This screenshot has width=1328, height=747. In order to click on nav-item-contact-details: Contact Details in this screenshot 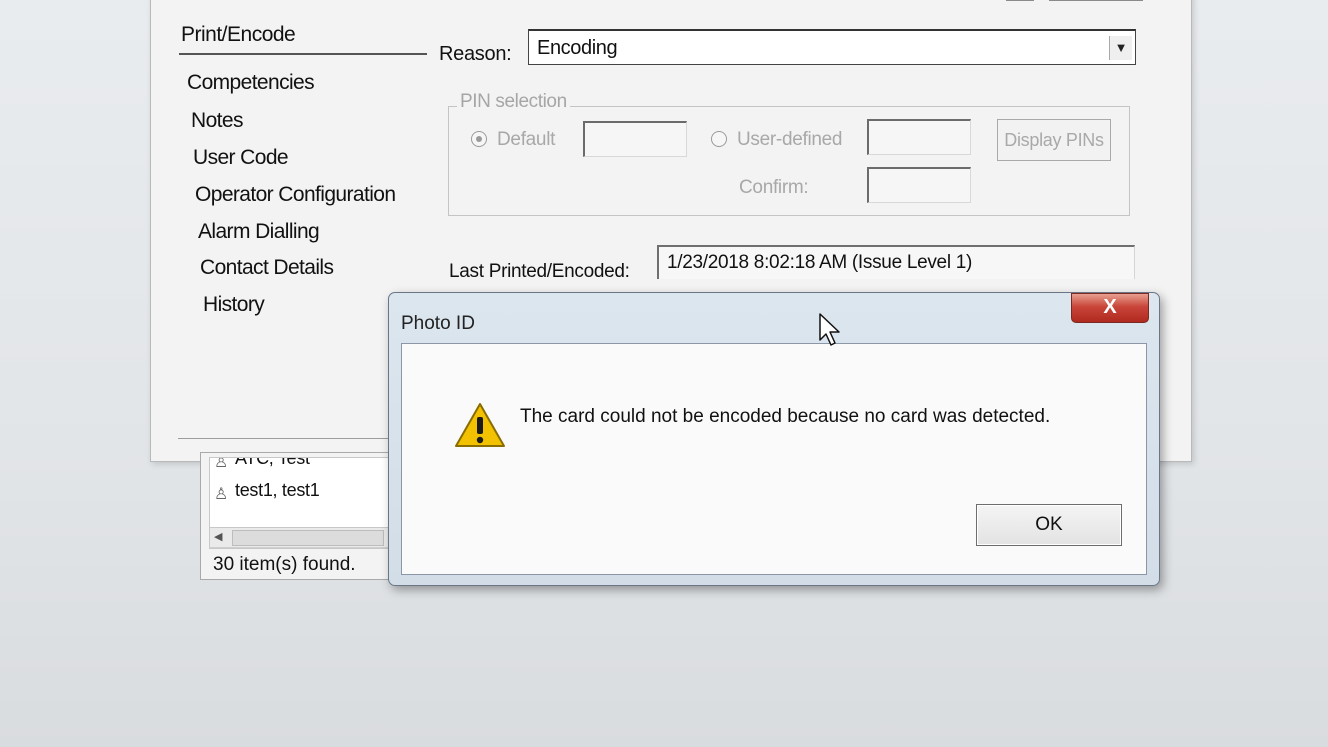, I will do `click(267, 268)`.